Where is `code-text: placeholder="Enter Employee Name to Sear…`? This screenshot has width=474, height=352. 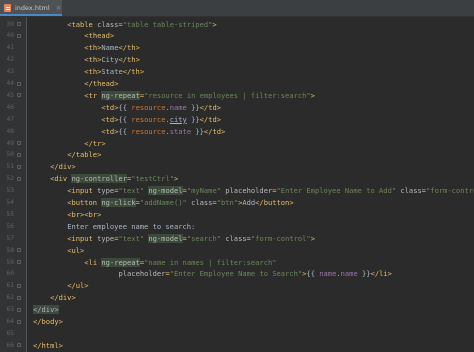 code-text: placeholder="Enter Employee Name to Sear… is located at coordinates (255, 274).